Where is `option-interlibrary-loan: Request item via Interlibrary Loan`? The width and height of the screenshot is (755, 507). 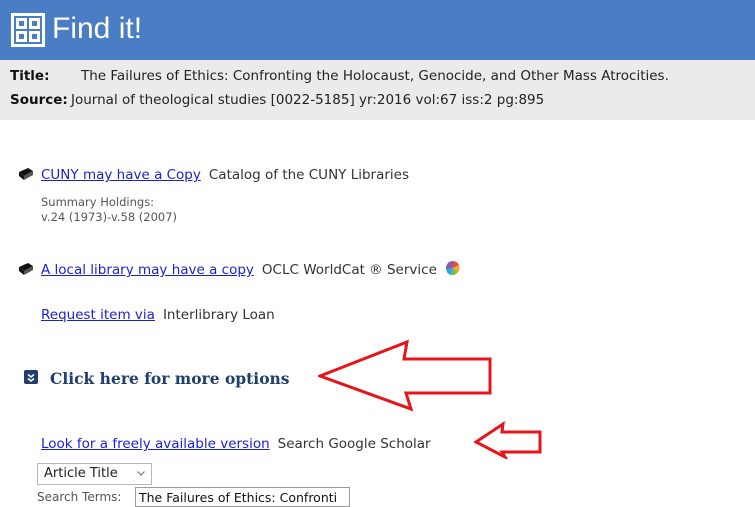
option-interlibrary-loan: Request item via Interlibrary Loan is located at coordinates (158, 315).